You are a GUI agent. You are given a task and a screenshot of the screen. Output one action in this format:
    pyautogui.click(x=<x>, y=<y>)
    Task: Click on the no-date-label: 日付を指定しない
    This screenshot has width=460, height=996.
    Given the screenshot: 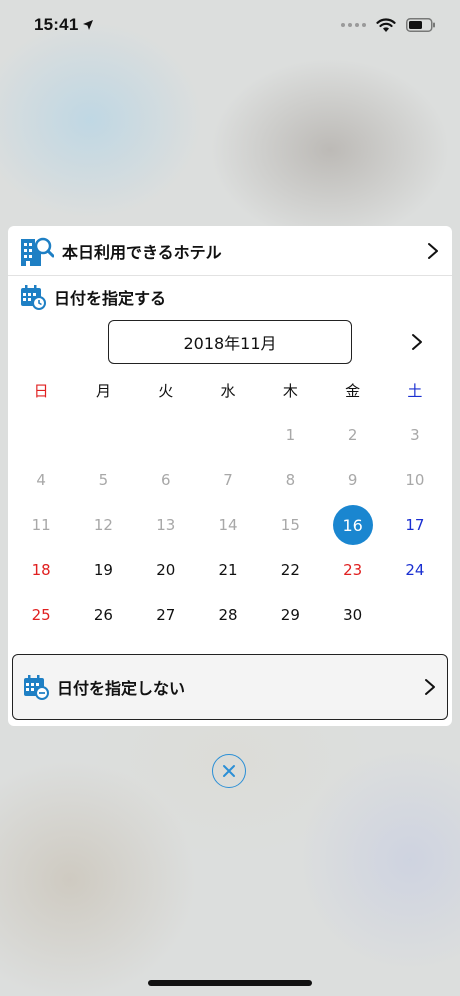 What is the action you would take?
    pyautogui.click(x=121, y=688)
    